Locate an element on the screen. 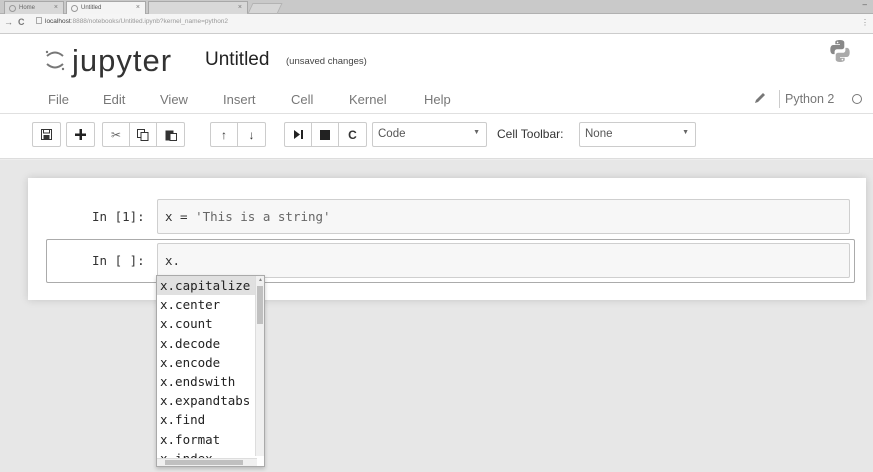 Image resolution: width=873 pixels, height=472 pixels. url-host: localhost is located at coordinates (58, 21).